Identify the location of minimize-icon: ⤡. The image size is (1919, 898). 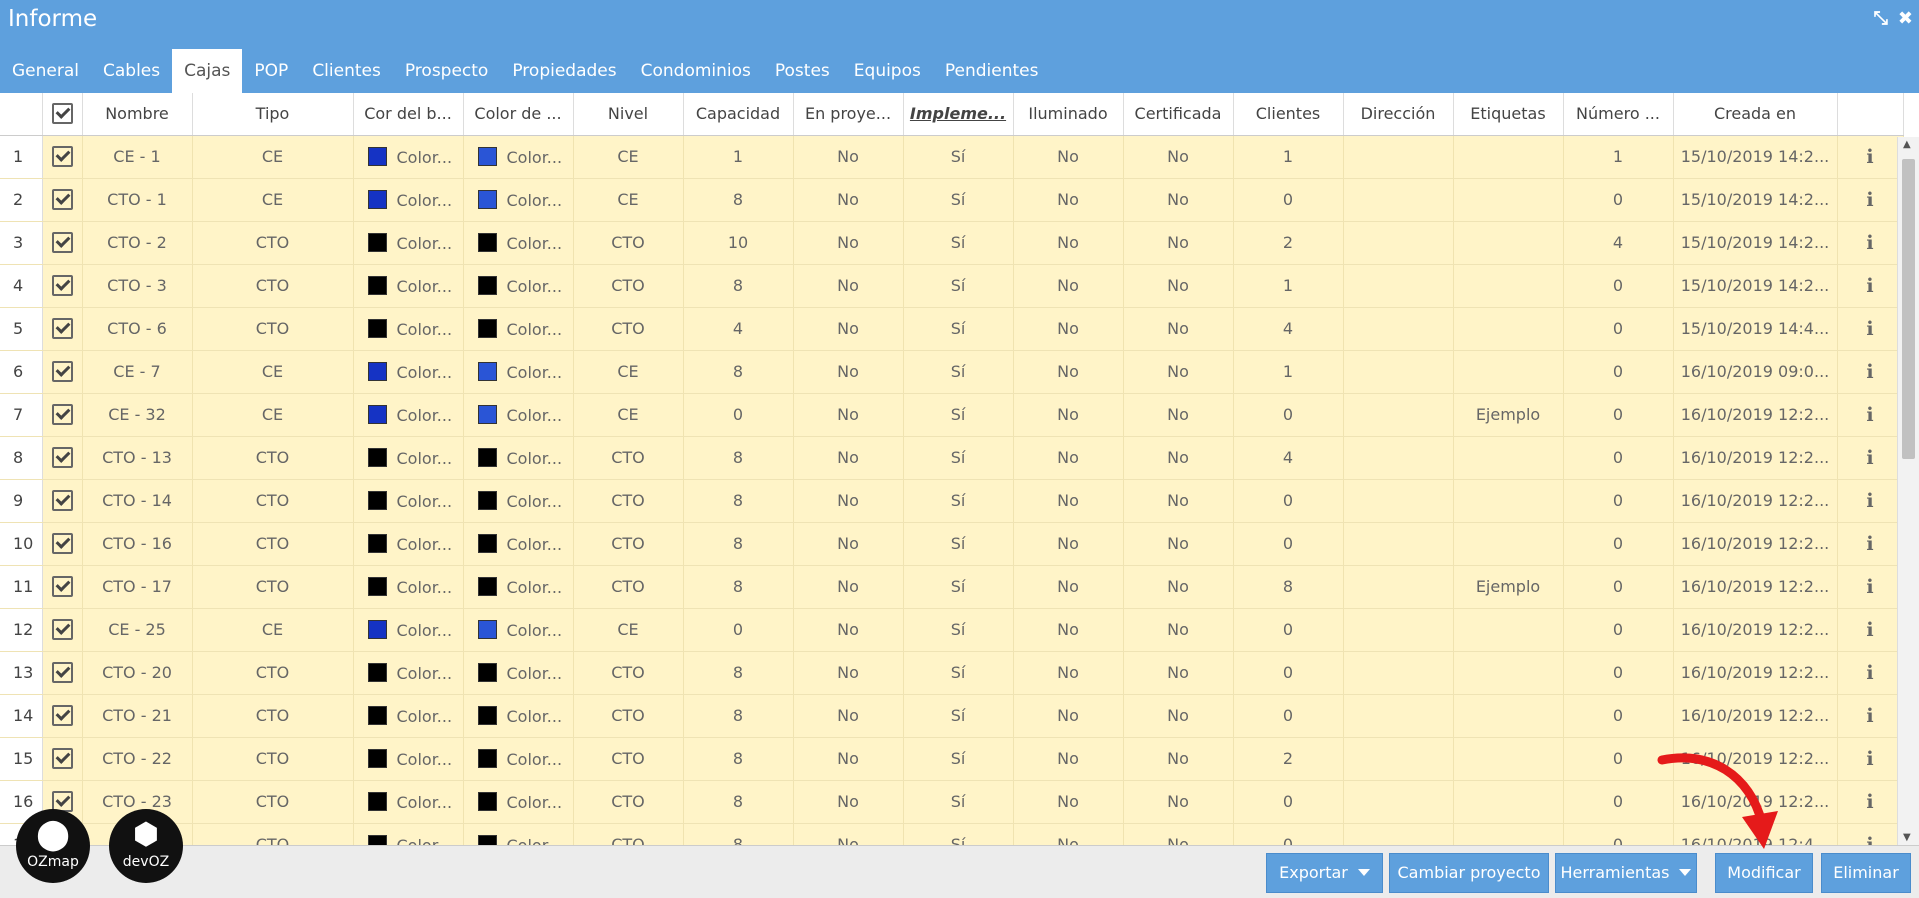
(1881, 19).